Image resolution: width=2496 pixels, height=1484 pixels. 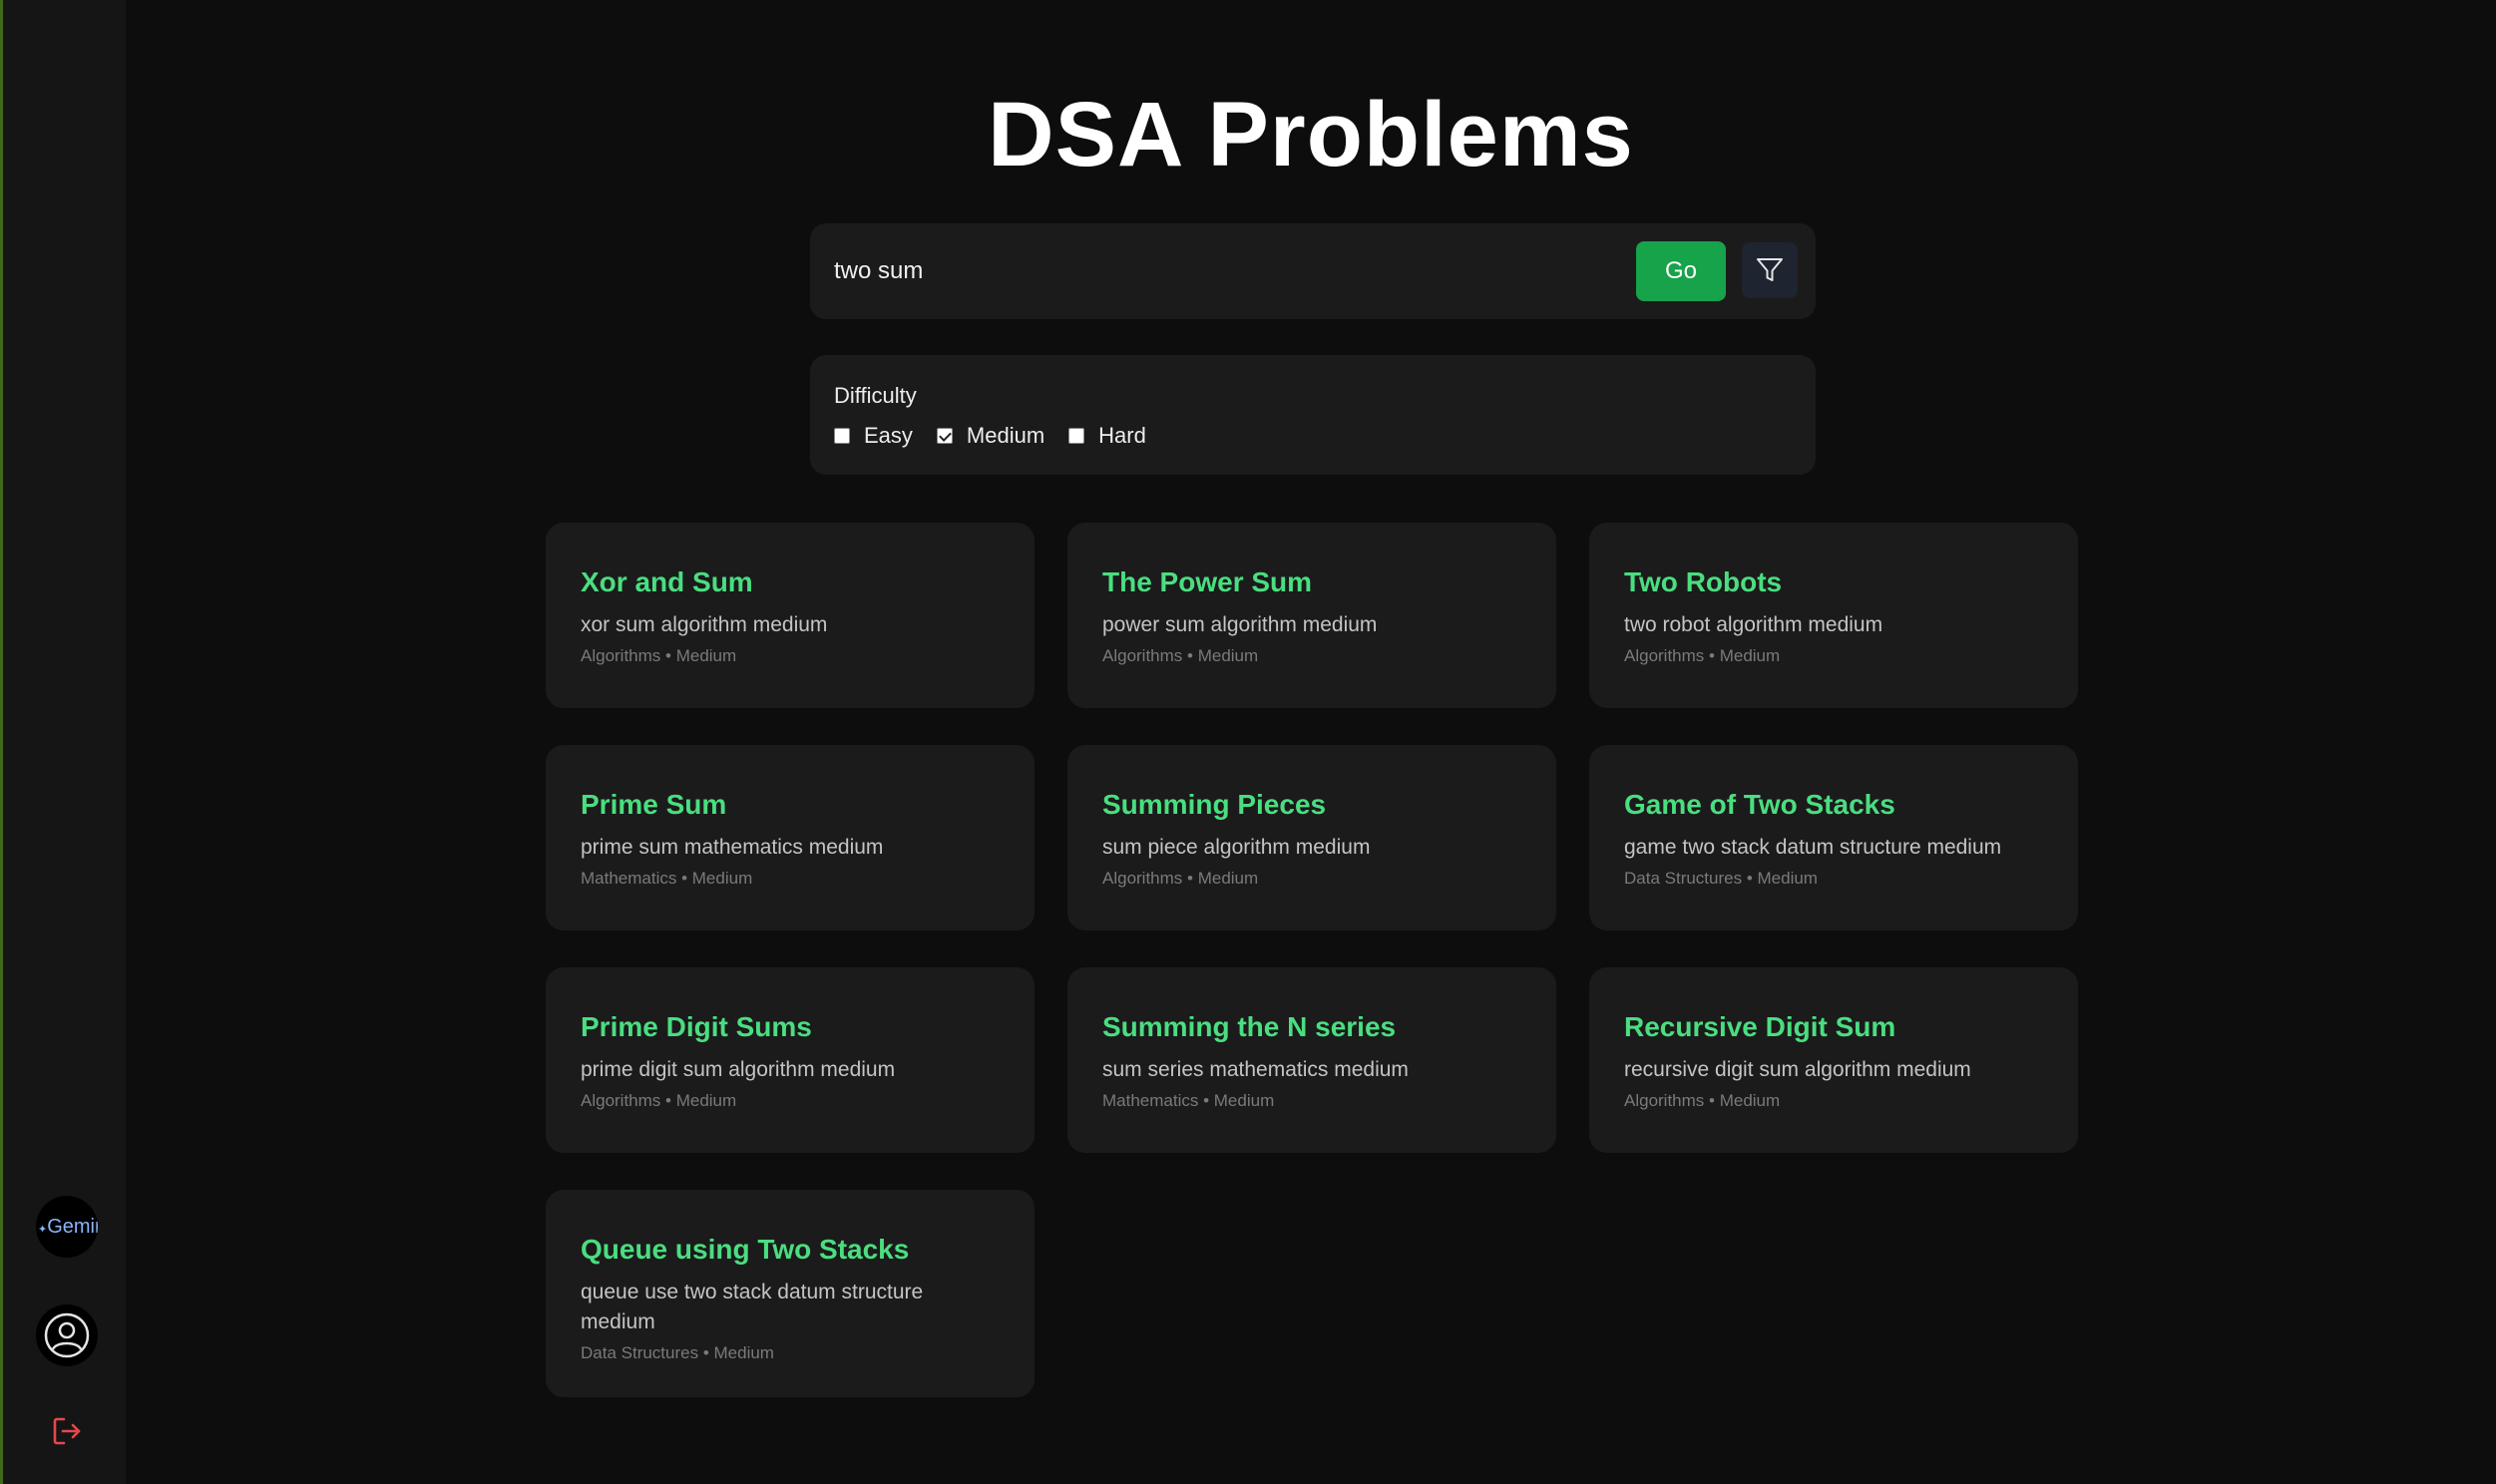 I want to click on gemini-label: Gemini, so click(x=73, y=1226).